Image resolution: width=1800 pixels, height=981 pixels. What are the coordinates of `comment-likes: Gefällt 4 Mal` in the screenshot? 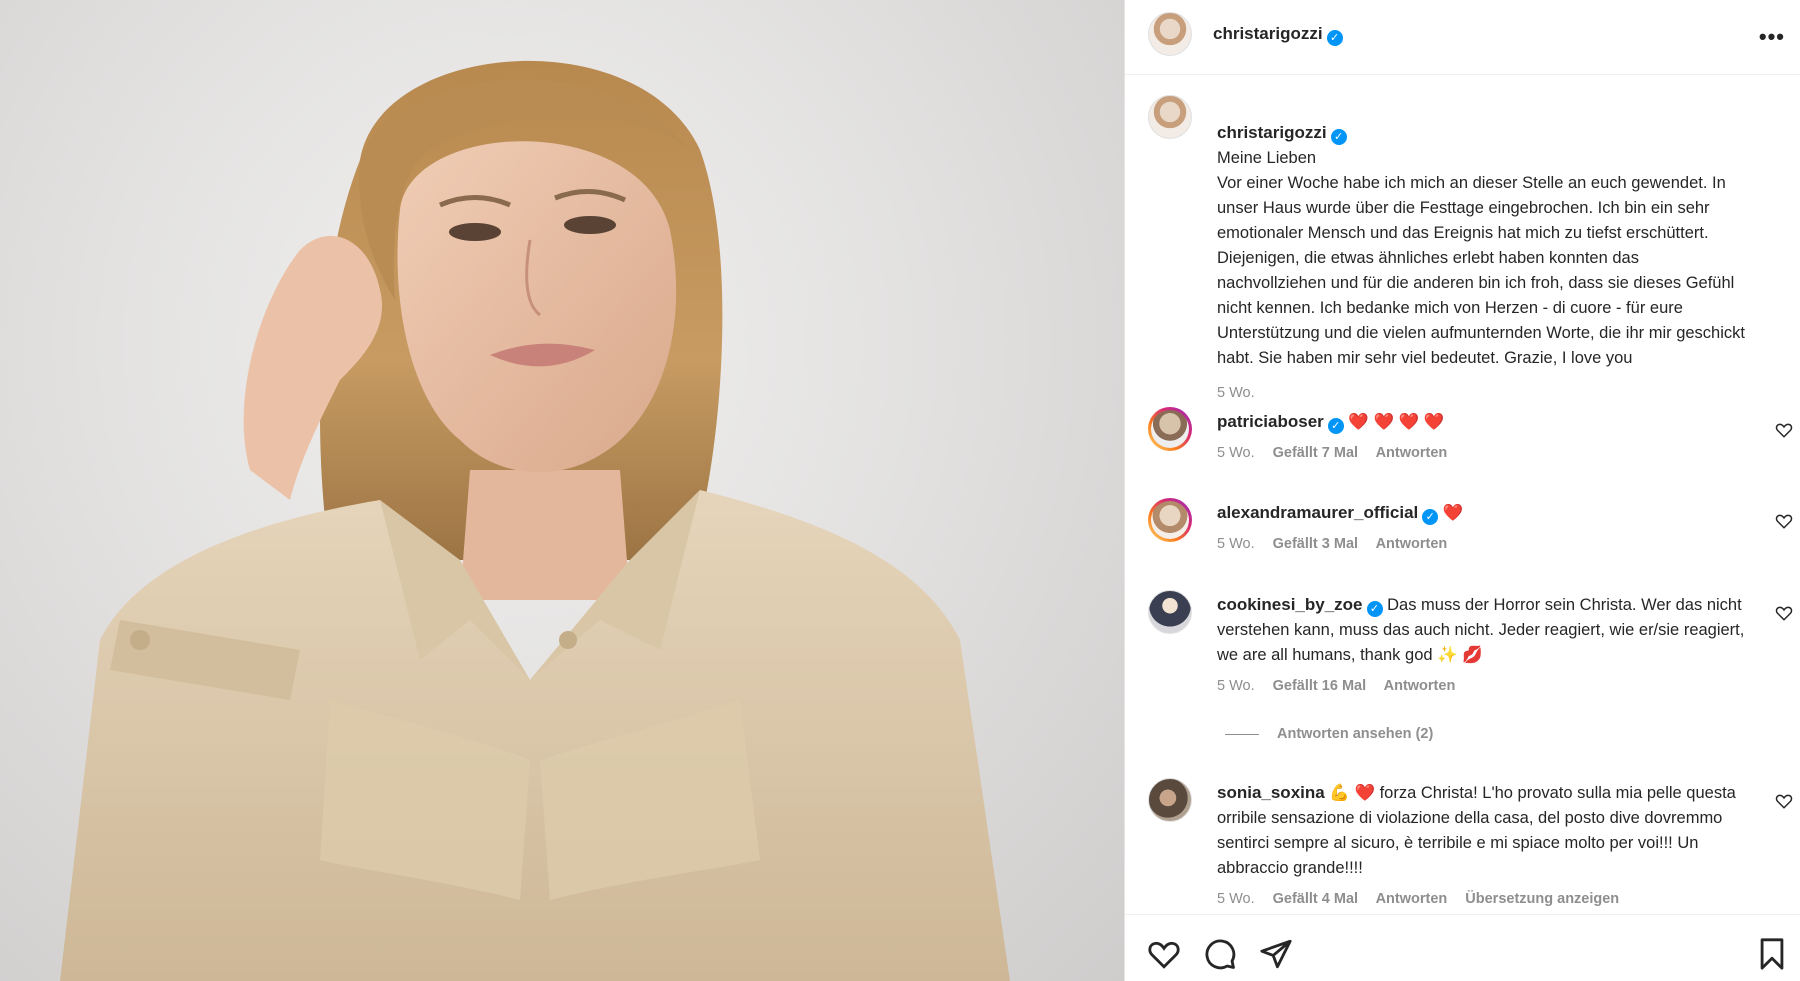 It's located at (1315, 899).